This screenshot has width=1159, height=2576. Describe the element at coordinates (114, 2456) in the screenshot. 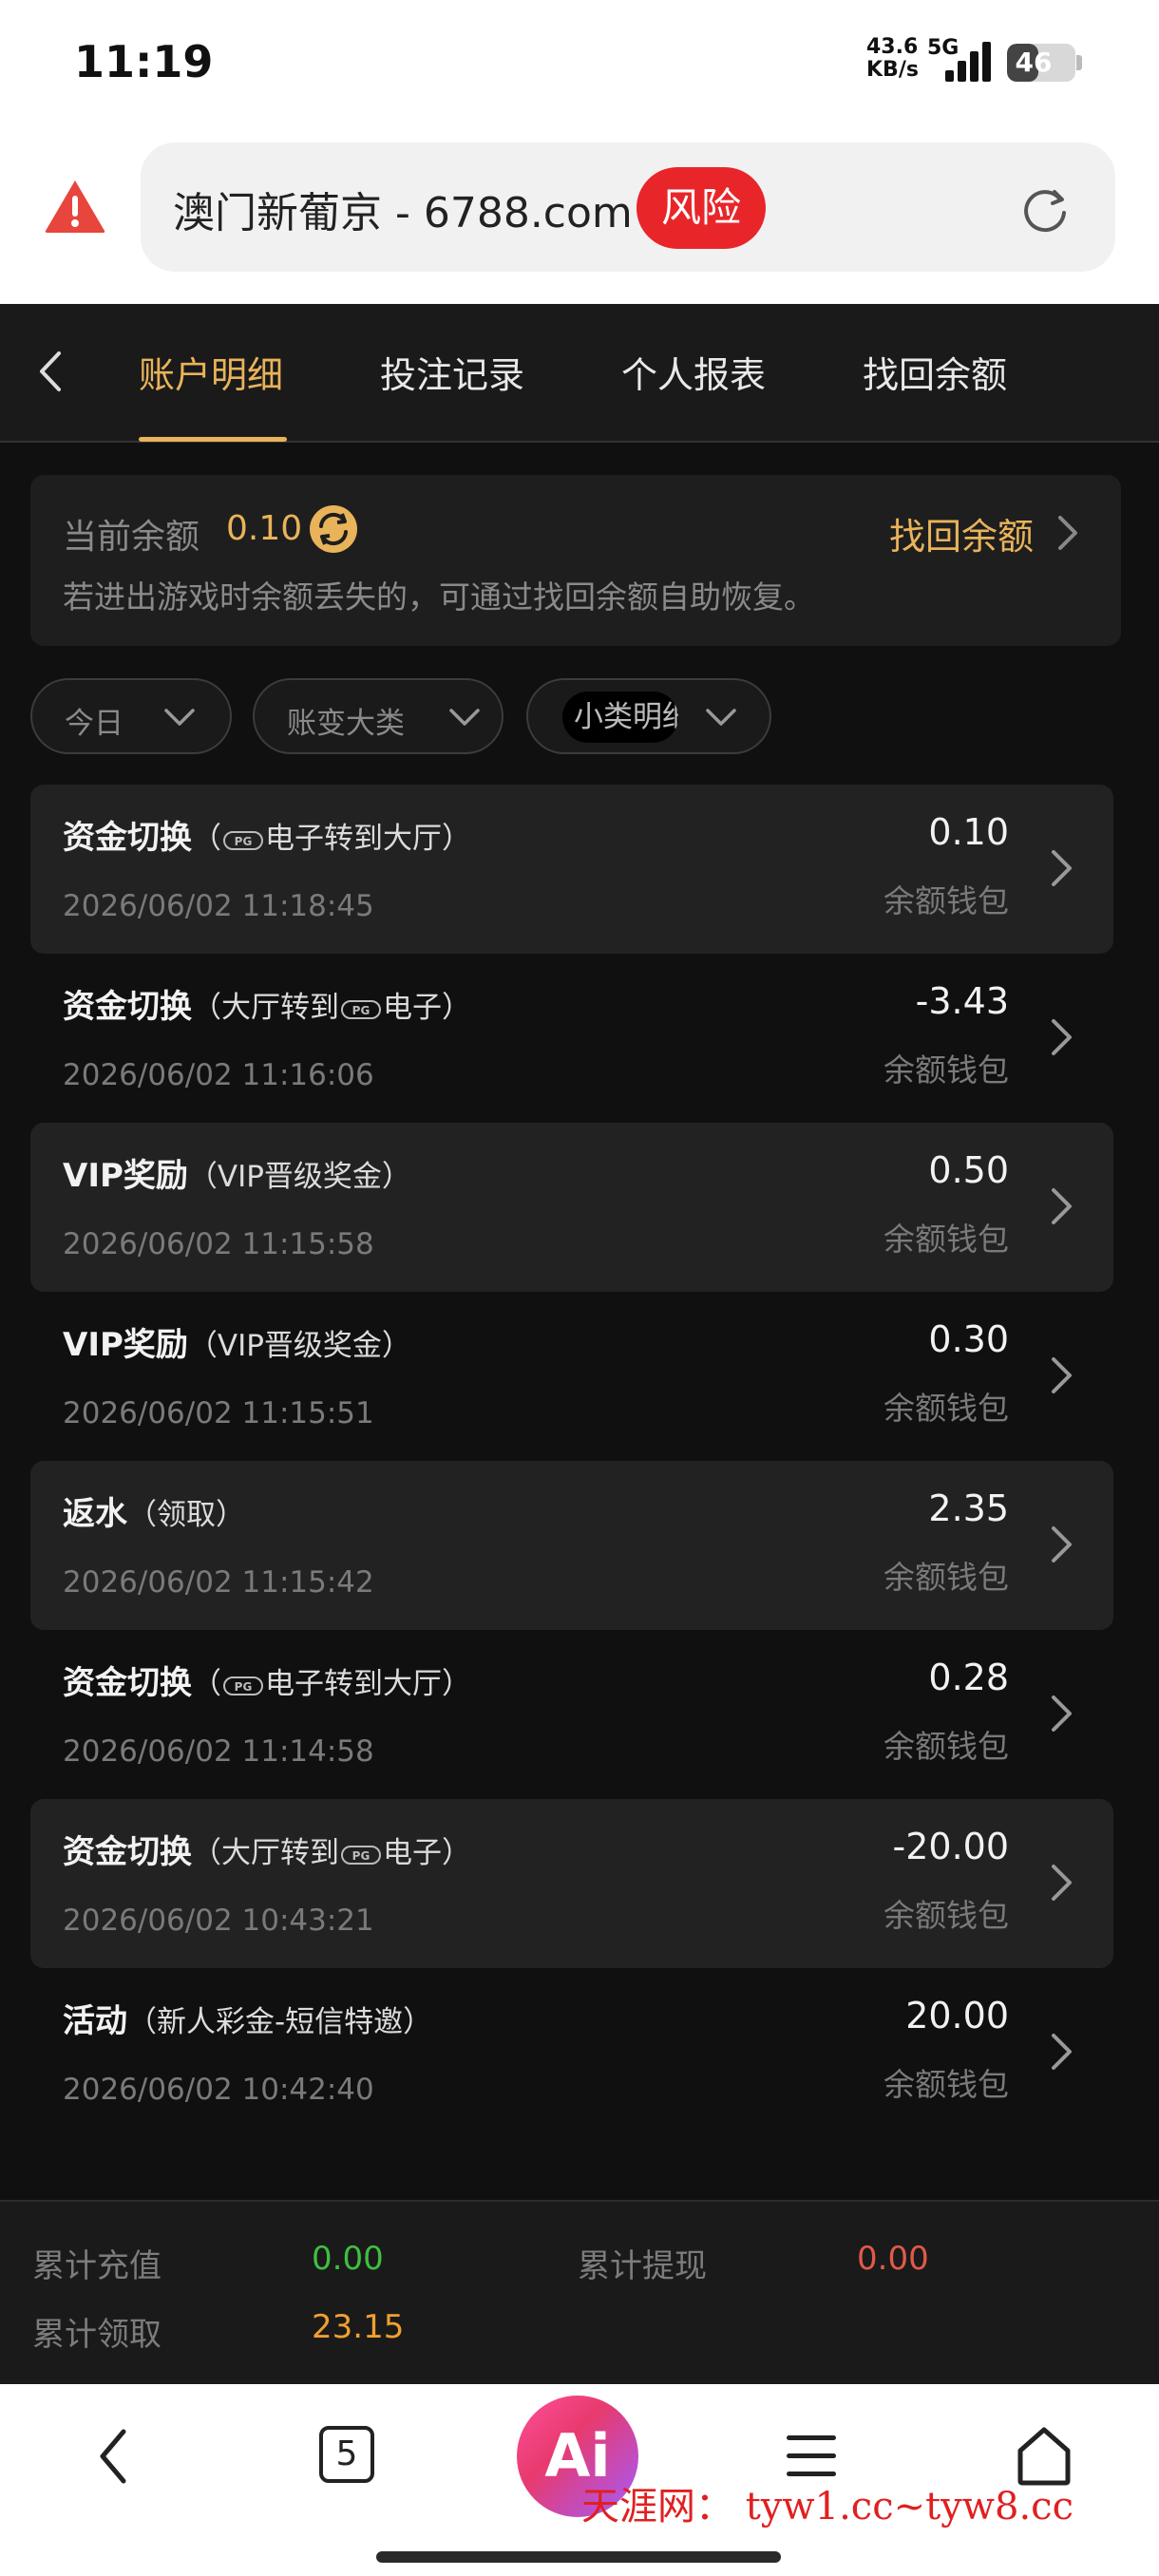

I see `browser-back-icon` at that location.